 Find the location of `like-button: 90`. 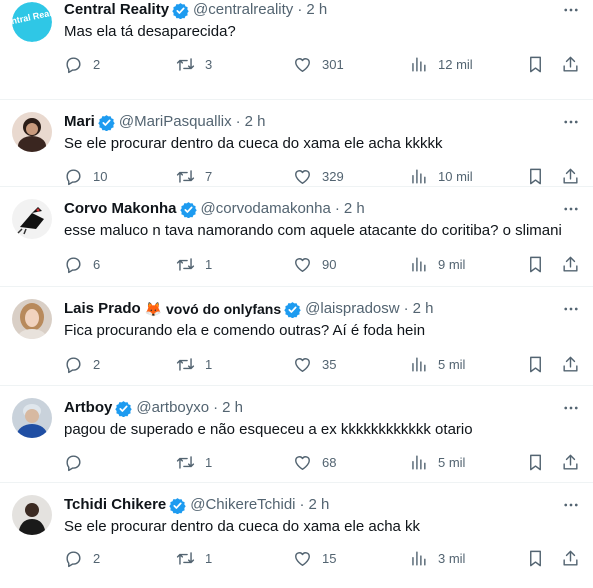

like-button: 90 is located at coordinates (314, 264).